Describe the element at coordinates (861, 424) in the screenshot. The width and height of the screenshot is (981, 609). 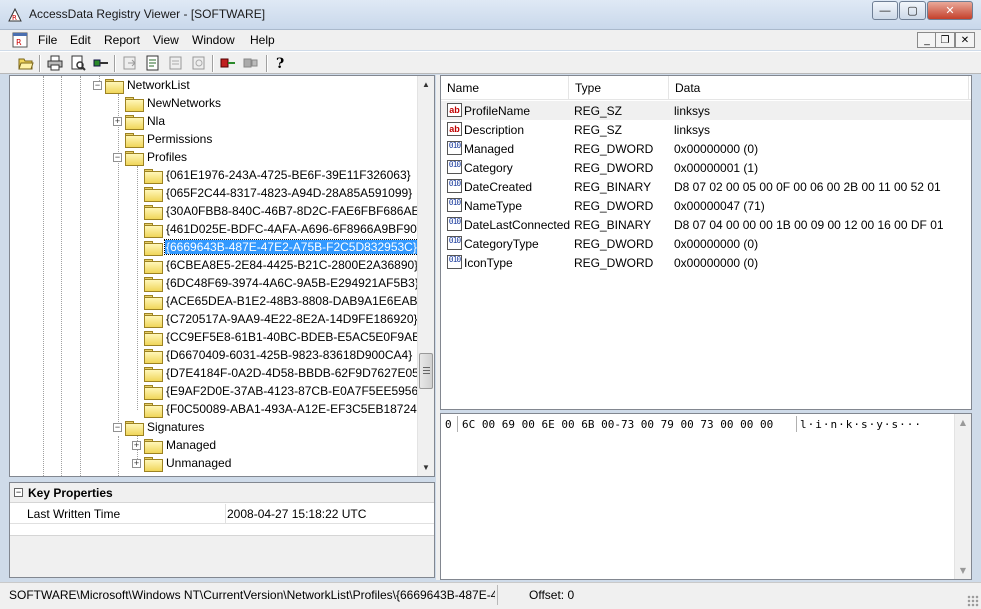
I see `hex-ascii: l·i·n·k·s·y·s···` at that location.